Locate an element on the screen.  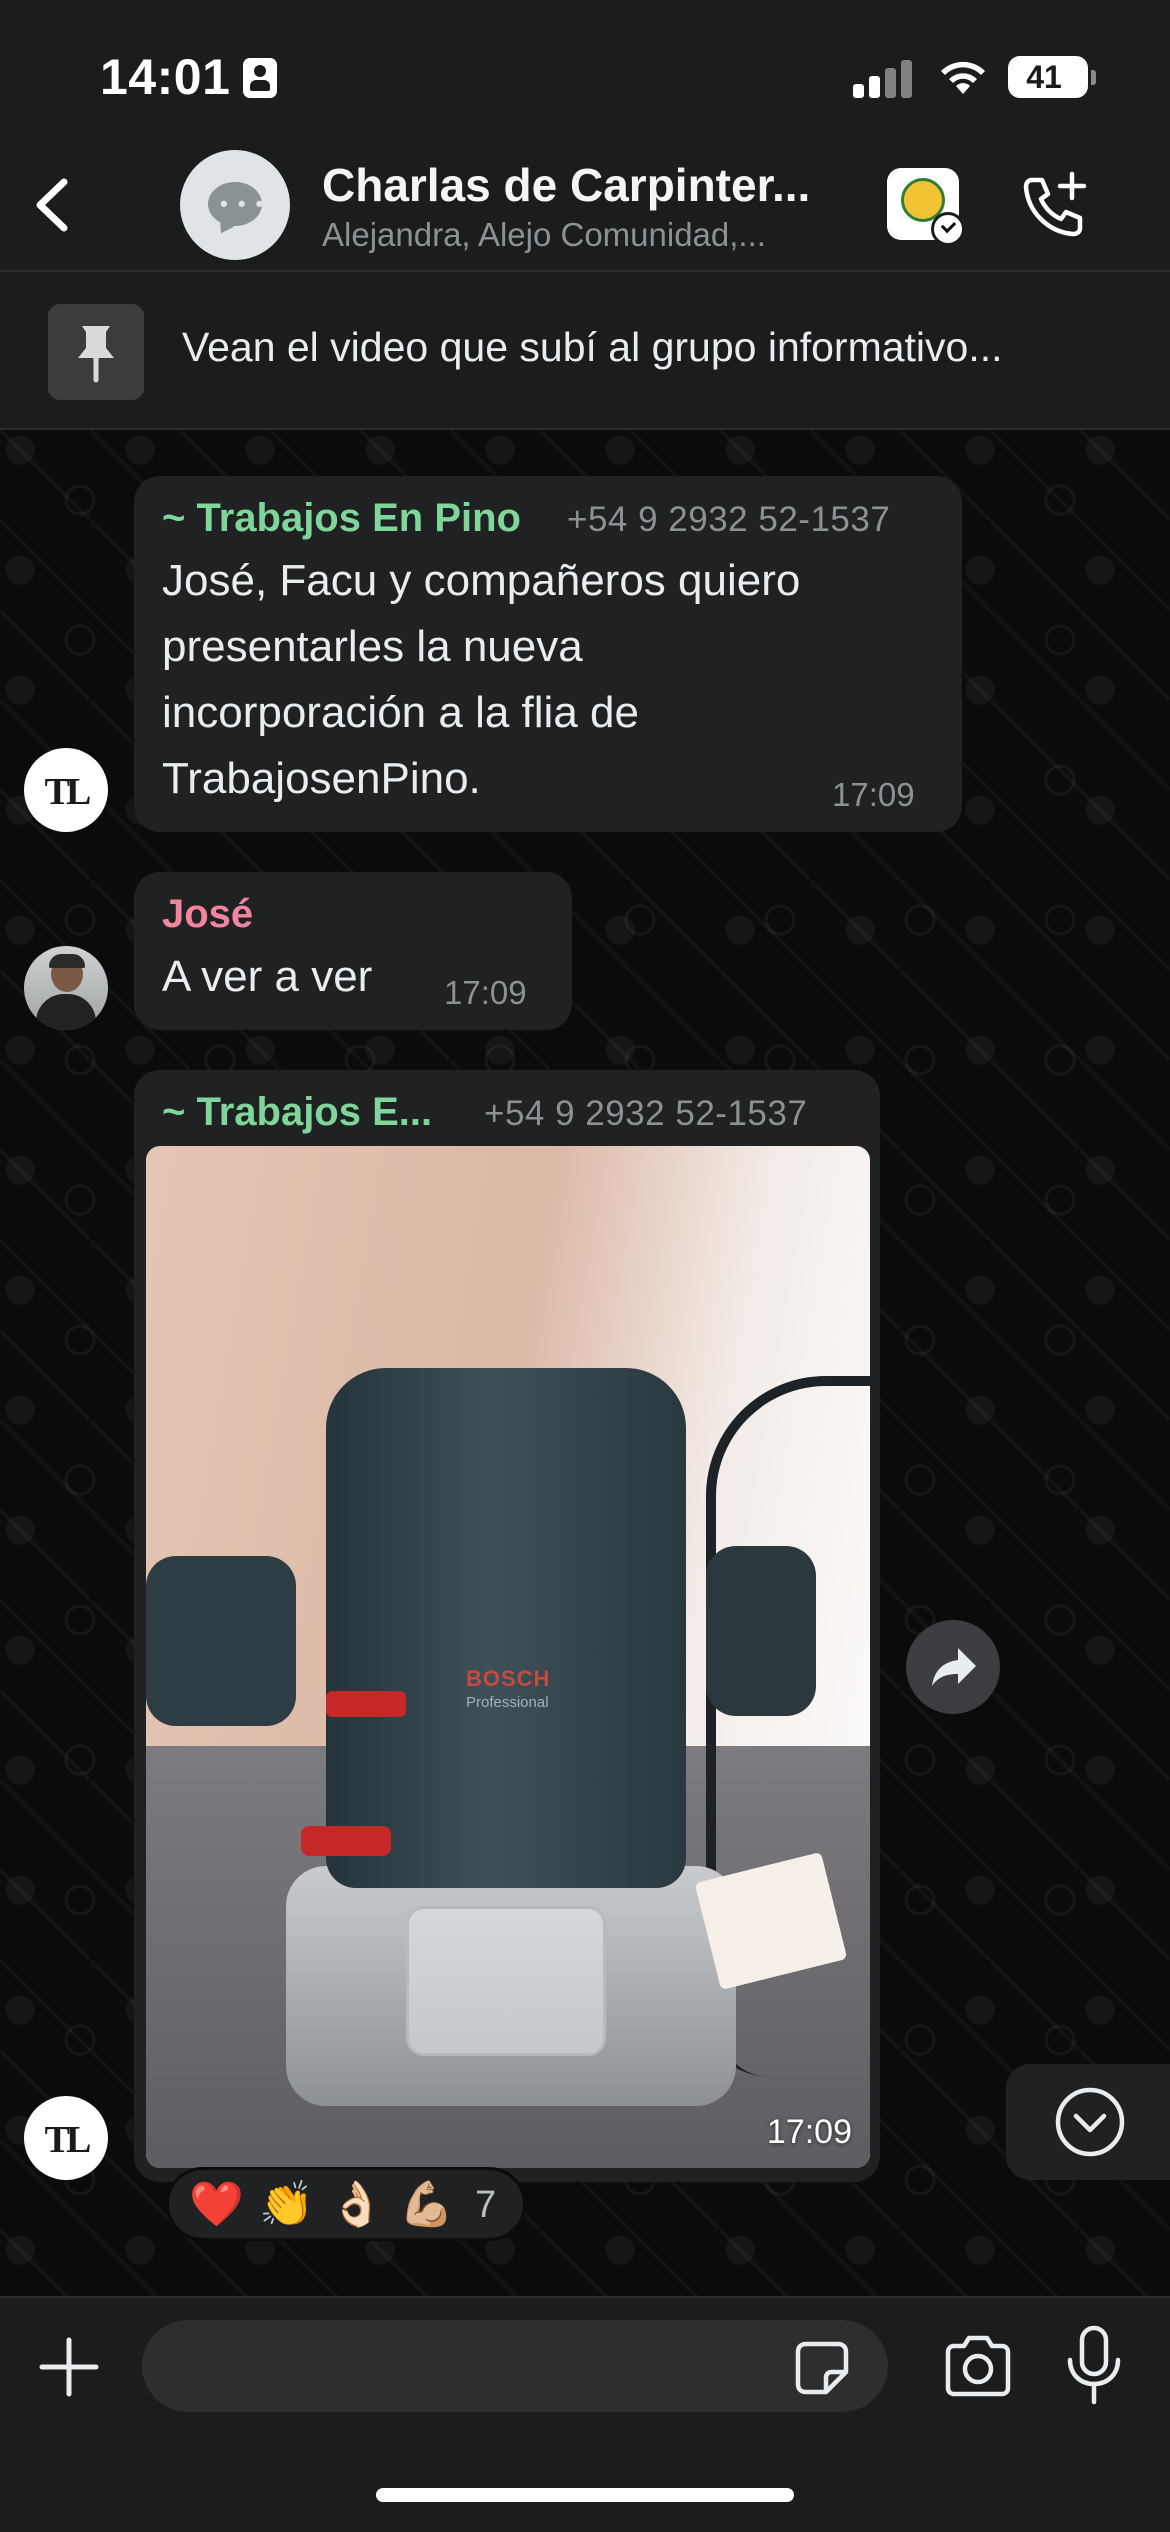
group-sticker-thumbnail is located at coordinates (926, 207).